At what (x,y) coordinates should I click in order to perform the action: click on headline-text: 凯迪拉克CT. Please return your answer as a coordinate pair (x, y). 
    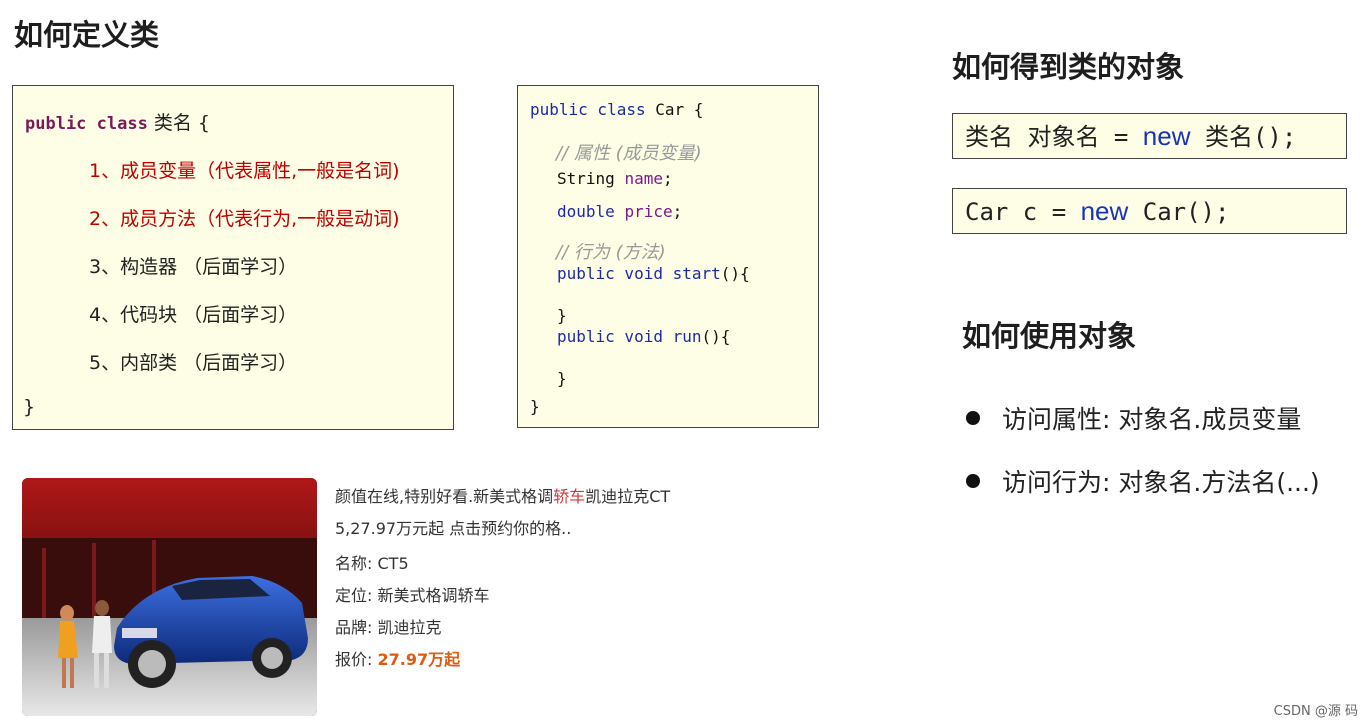
    Looking at the image, I should click on (628, 496).